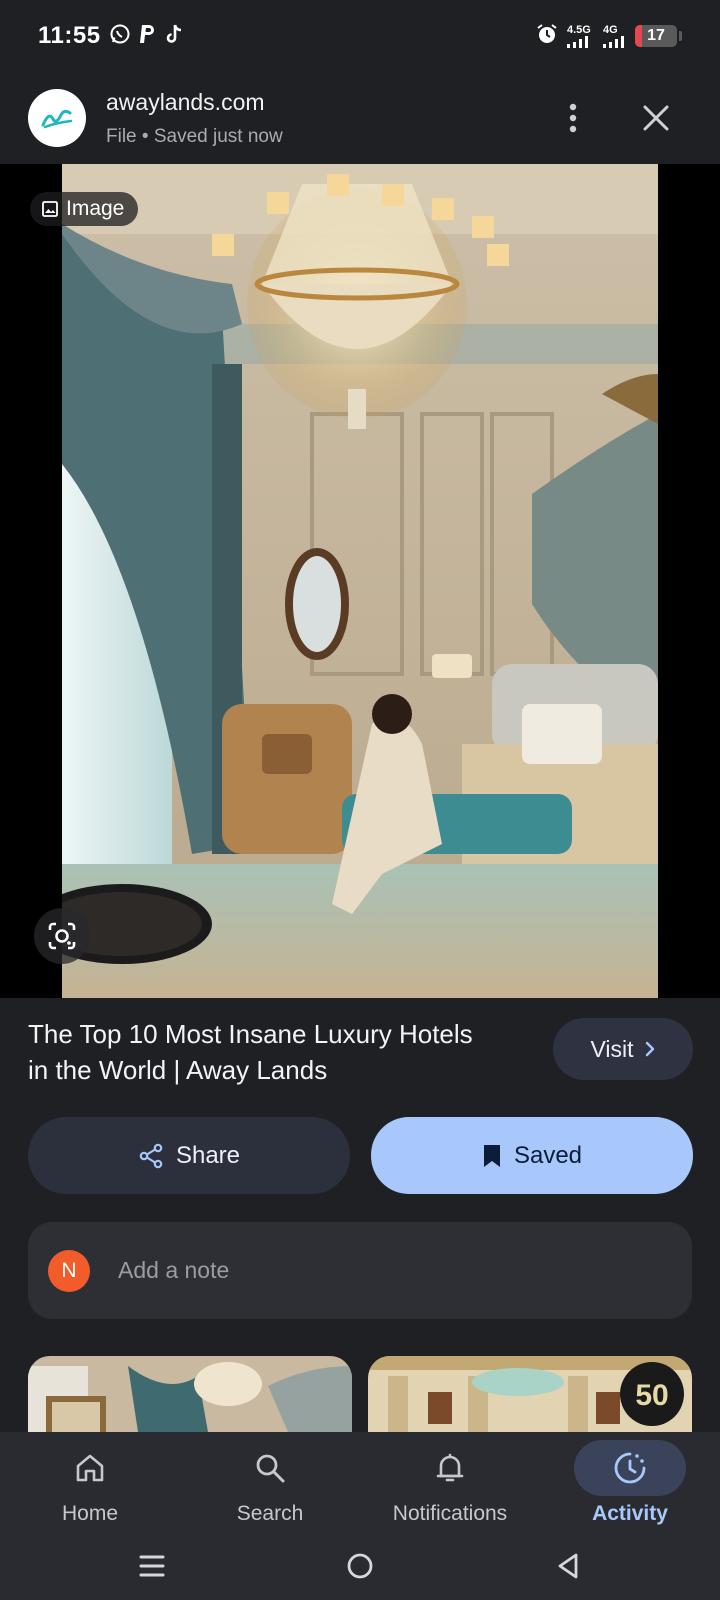 This screenshot has width=720, height=1600. I want to click on nav-activity-pill, so click(630, 1468).